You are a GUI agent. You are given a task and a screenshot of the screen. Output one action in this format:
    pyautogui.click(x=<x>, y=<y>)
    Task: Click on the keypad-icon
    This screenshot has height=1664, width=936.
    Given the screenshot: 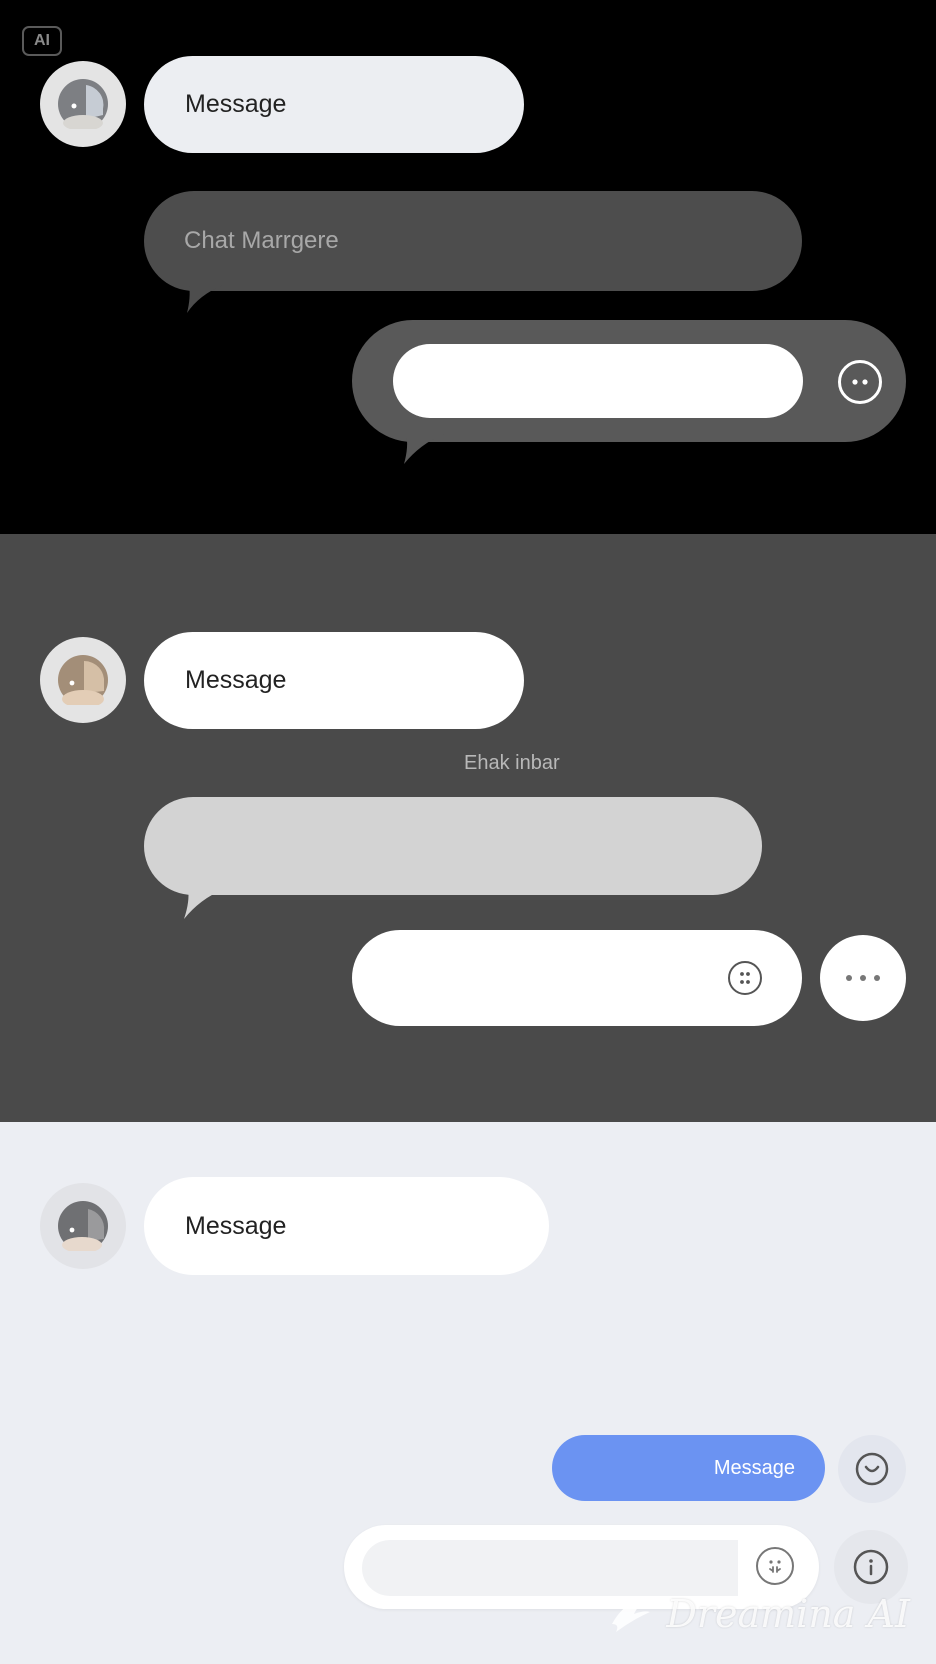 What is the action you would take?
    pyautogui.click(x=745, y=978)
    